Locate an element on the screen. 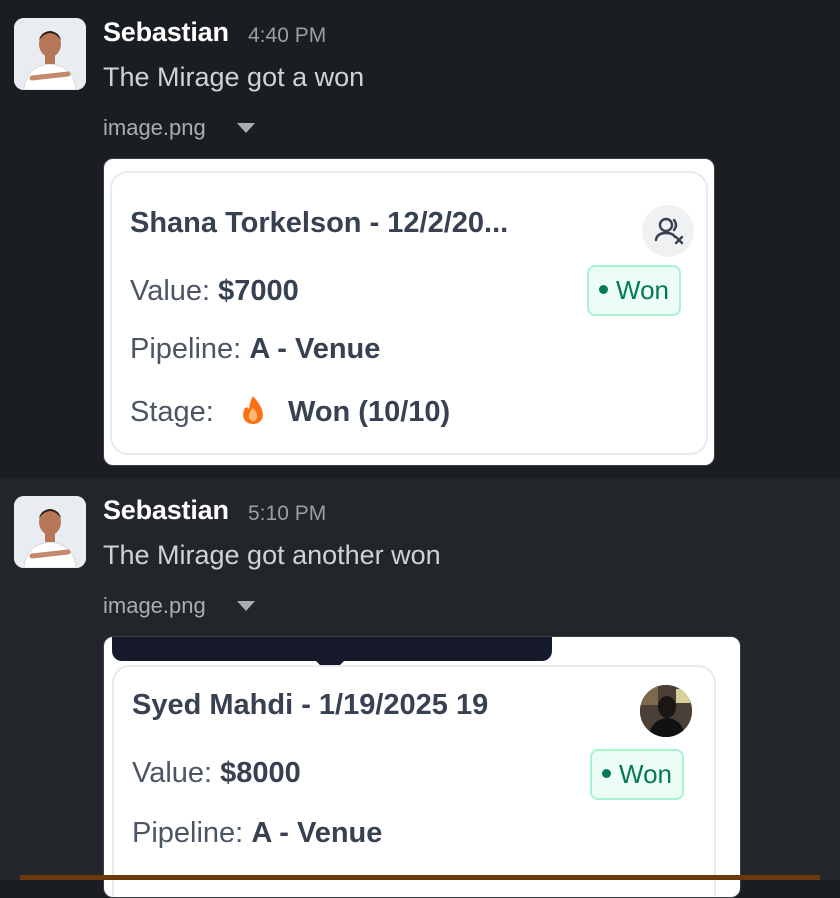 The height and width of the screenshot is (898, 840). deal-value-row: Value: $8000 is located at coordinates (216, 773).